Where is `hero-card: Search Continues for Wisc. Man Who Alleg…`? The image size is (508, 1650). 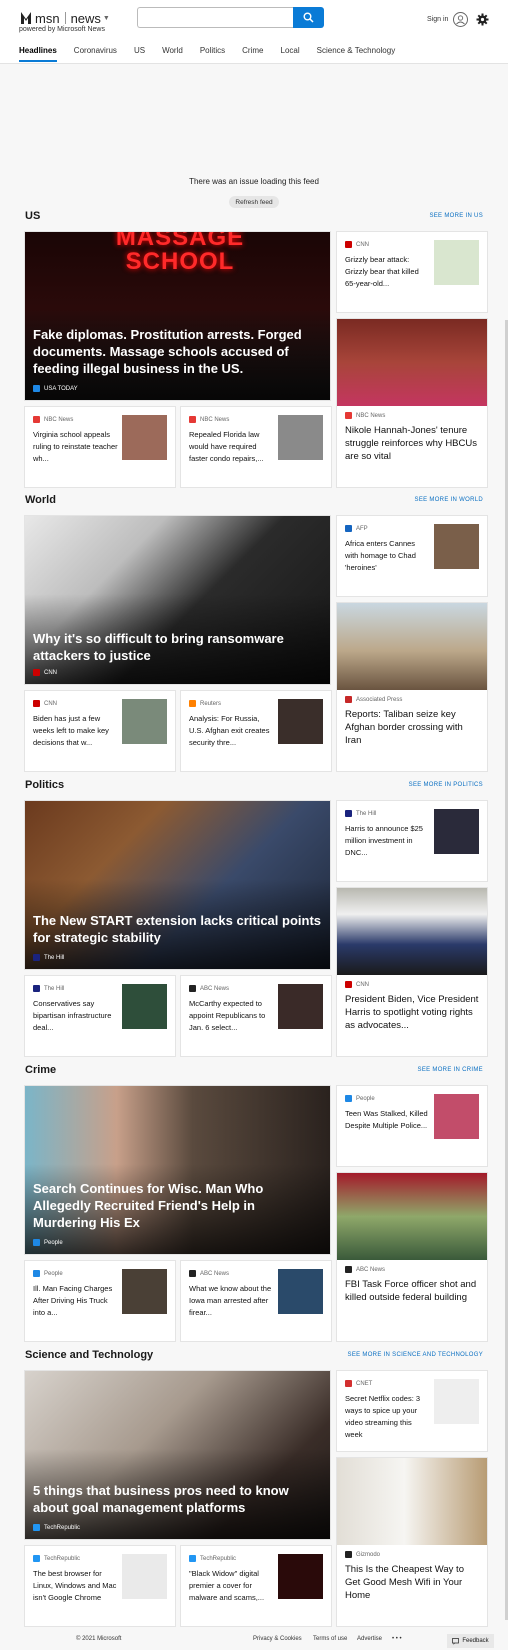
hero-card: Search Continues for Wisc. Man Who Alleg… is located at coordinates (177, 1170).